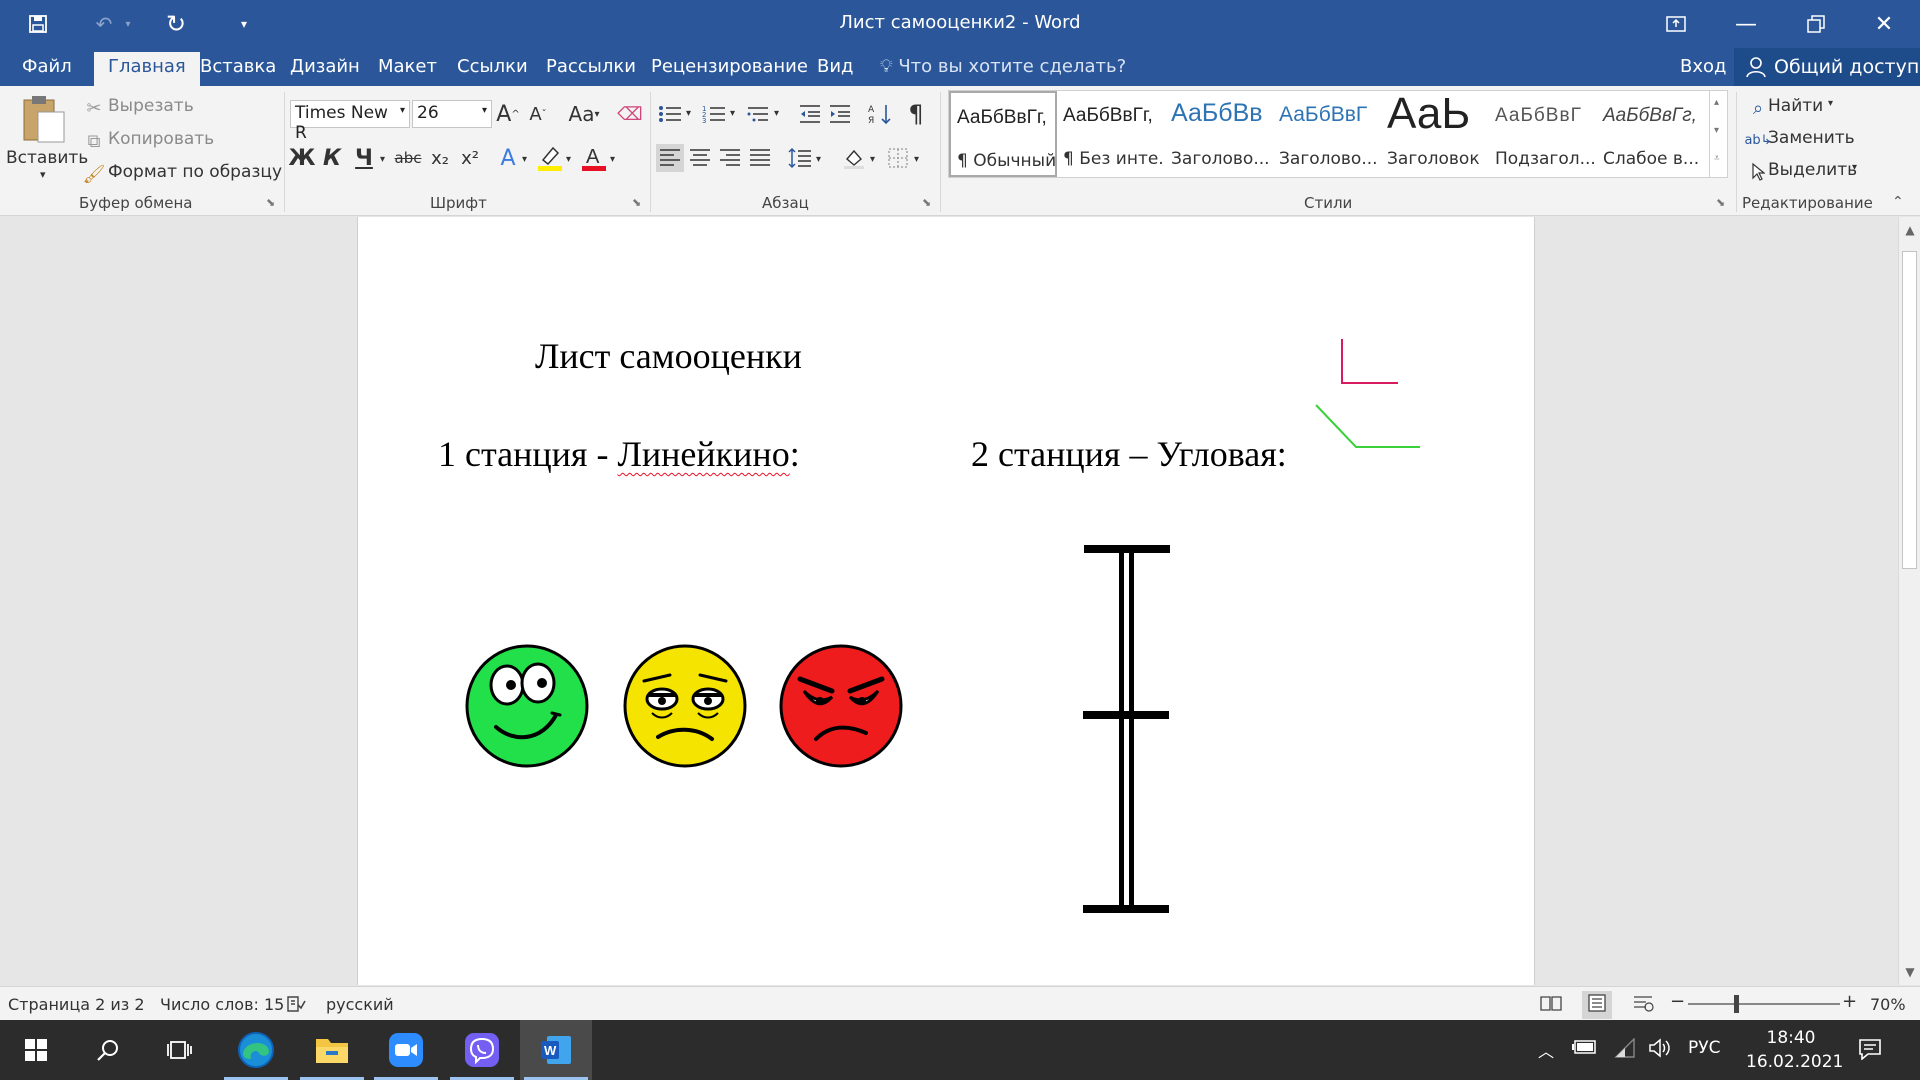 This screenshot has width=1920, height=1080. I want to click on collapse-ribbon-icon: ⌃, so click(1898, 202).